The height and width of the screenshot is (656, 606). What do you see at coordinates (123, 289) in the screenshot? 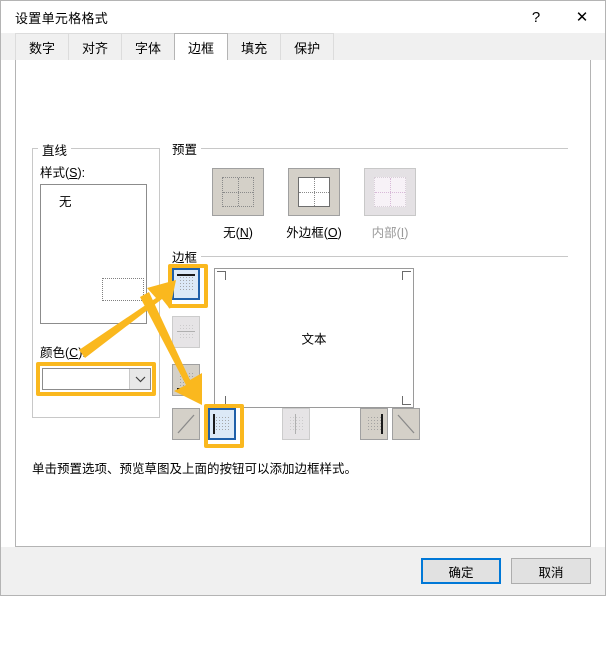
I see `line-style-selected-sample` at bounding box center [123, 289].